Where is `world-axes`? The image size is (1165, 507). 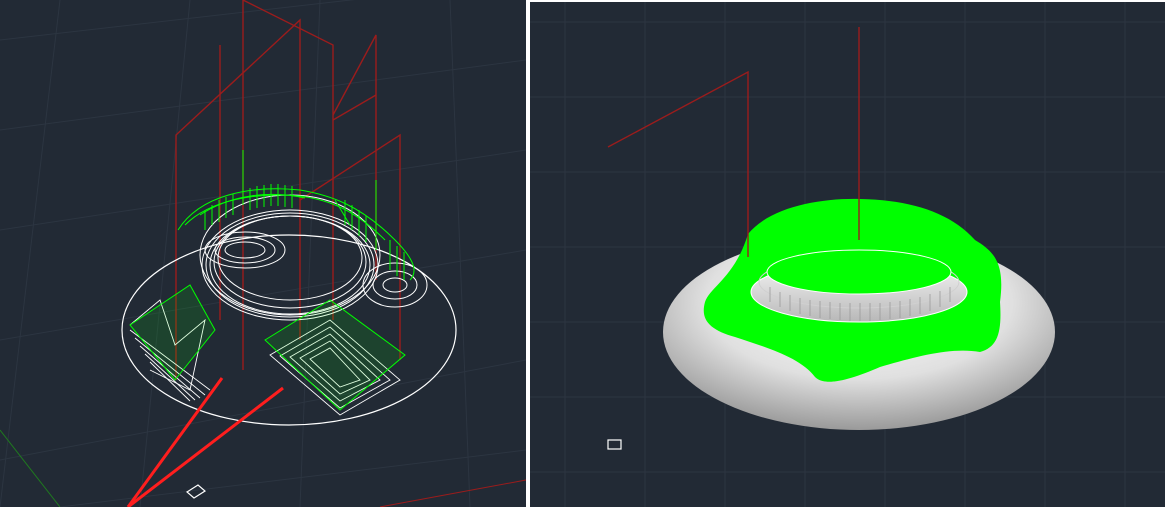 world-axes is located at coordinates (263, 442).